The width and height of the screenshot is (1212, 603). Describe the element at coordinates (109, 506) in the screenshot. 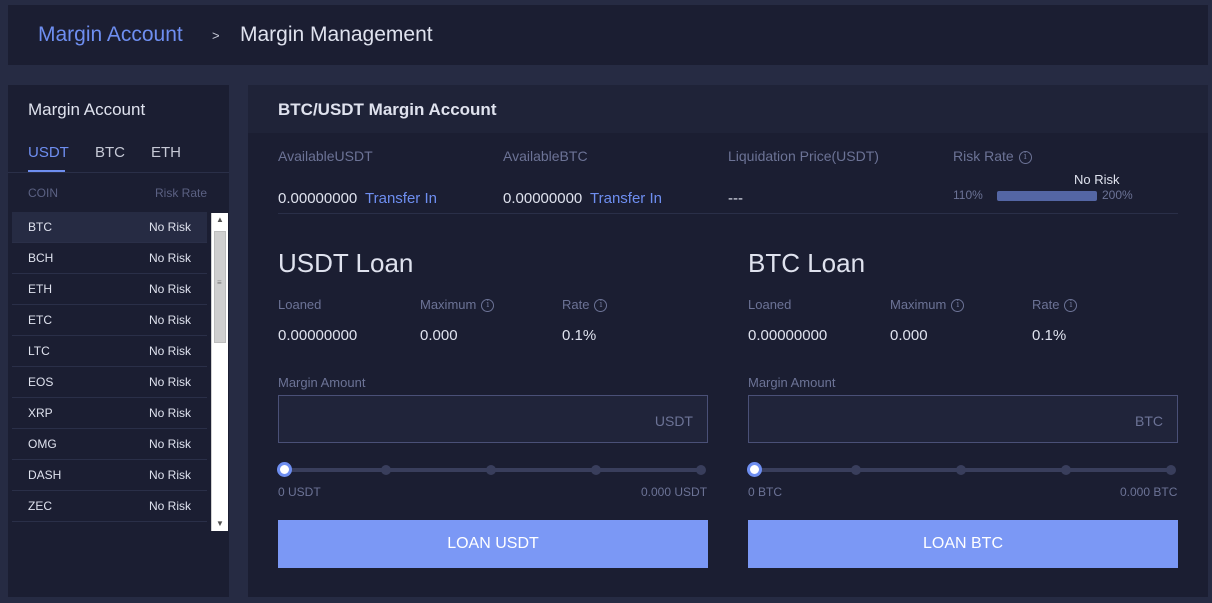

I see `list-item-zec: ZEC No Risk` at that location.